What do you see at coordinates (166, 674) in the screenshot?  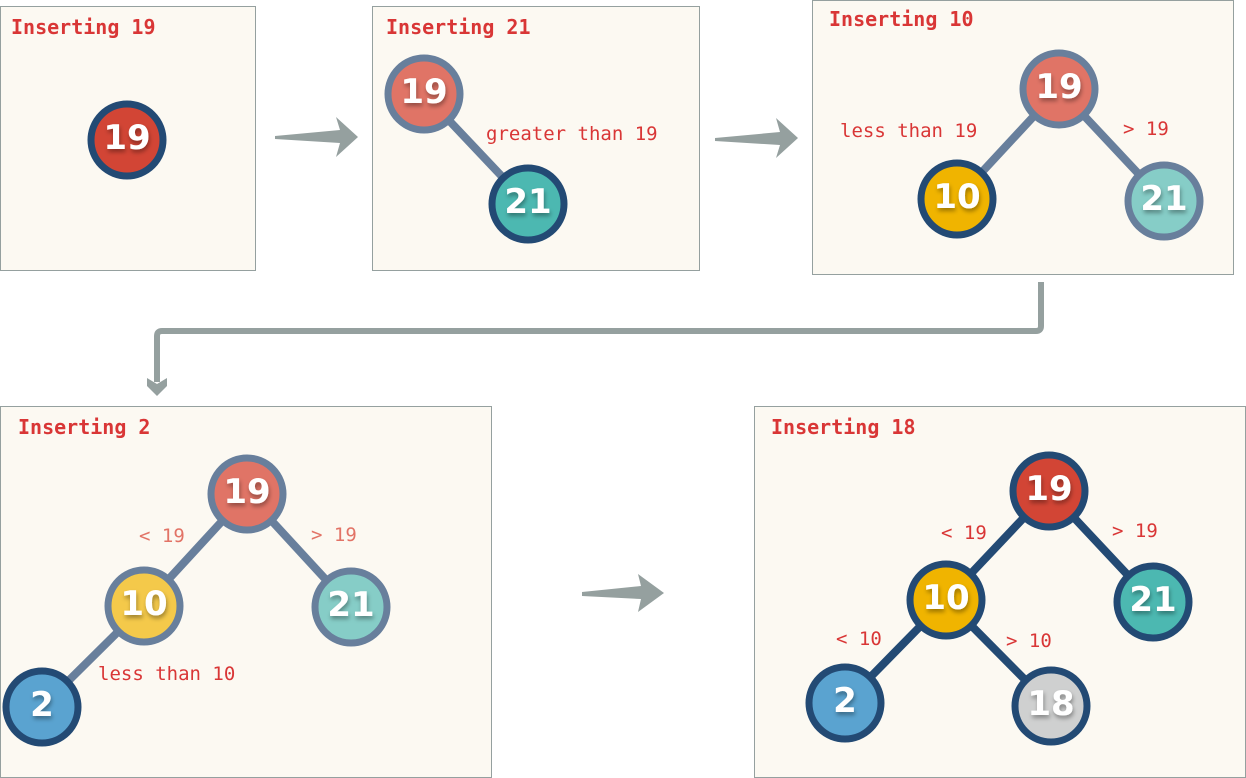 I see `edge-label: less than 10` at bounding box center [166, 674].